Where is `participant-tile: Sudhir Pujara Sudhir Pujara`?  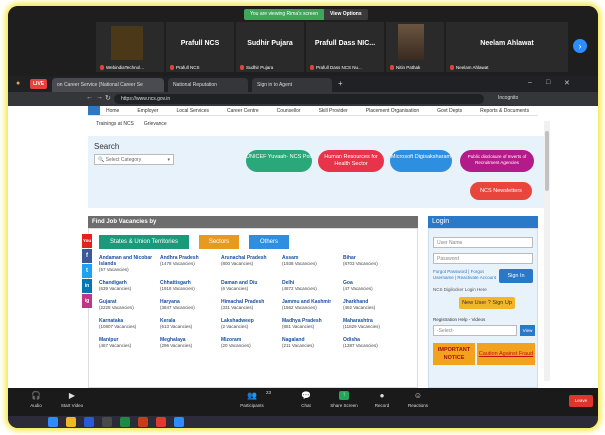
participant-tile: Sudhir Pujara Sudhir Pujara is located at coordinates (270, 47).